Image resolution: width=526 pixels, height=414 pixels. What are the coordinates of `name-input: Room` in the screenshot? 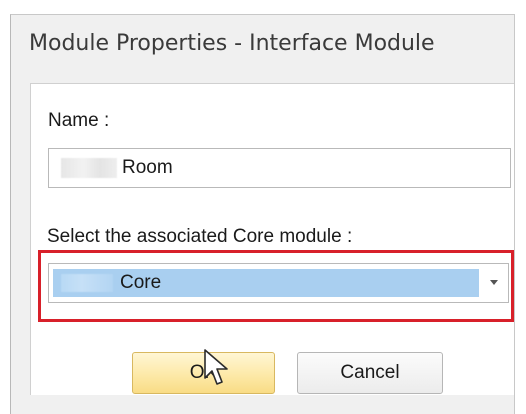 It's located at (279, 168).